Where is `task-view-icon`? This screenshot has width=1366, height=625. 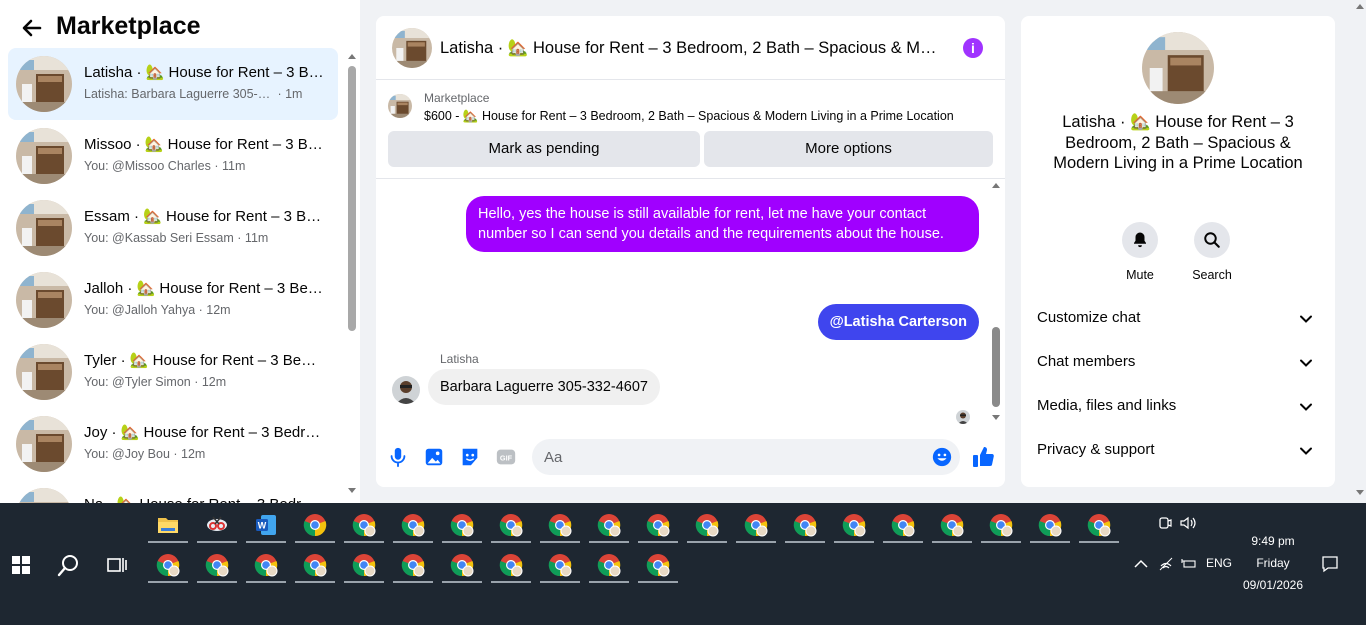
task-view-icon is located at coordinates (117, 565).